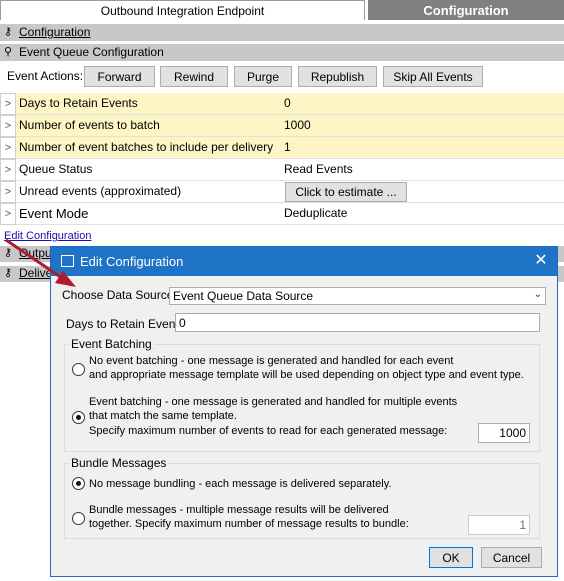 This screenshot has height=581, width=564. I want to click on max-bundle-input, so click(499, 525).